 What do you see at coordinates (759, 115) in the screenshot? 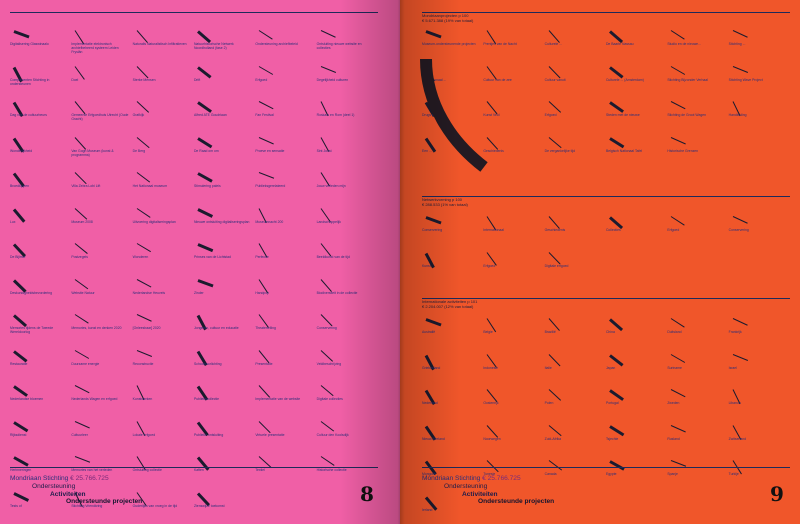
I see `project-cell: Handleiding` at bounding box center [759, 115].